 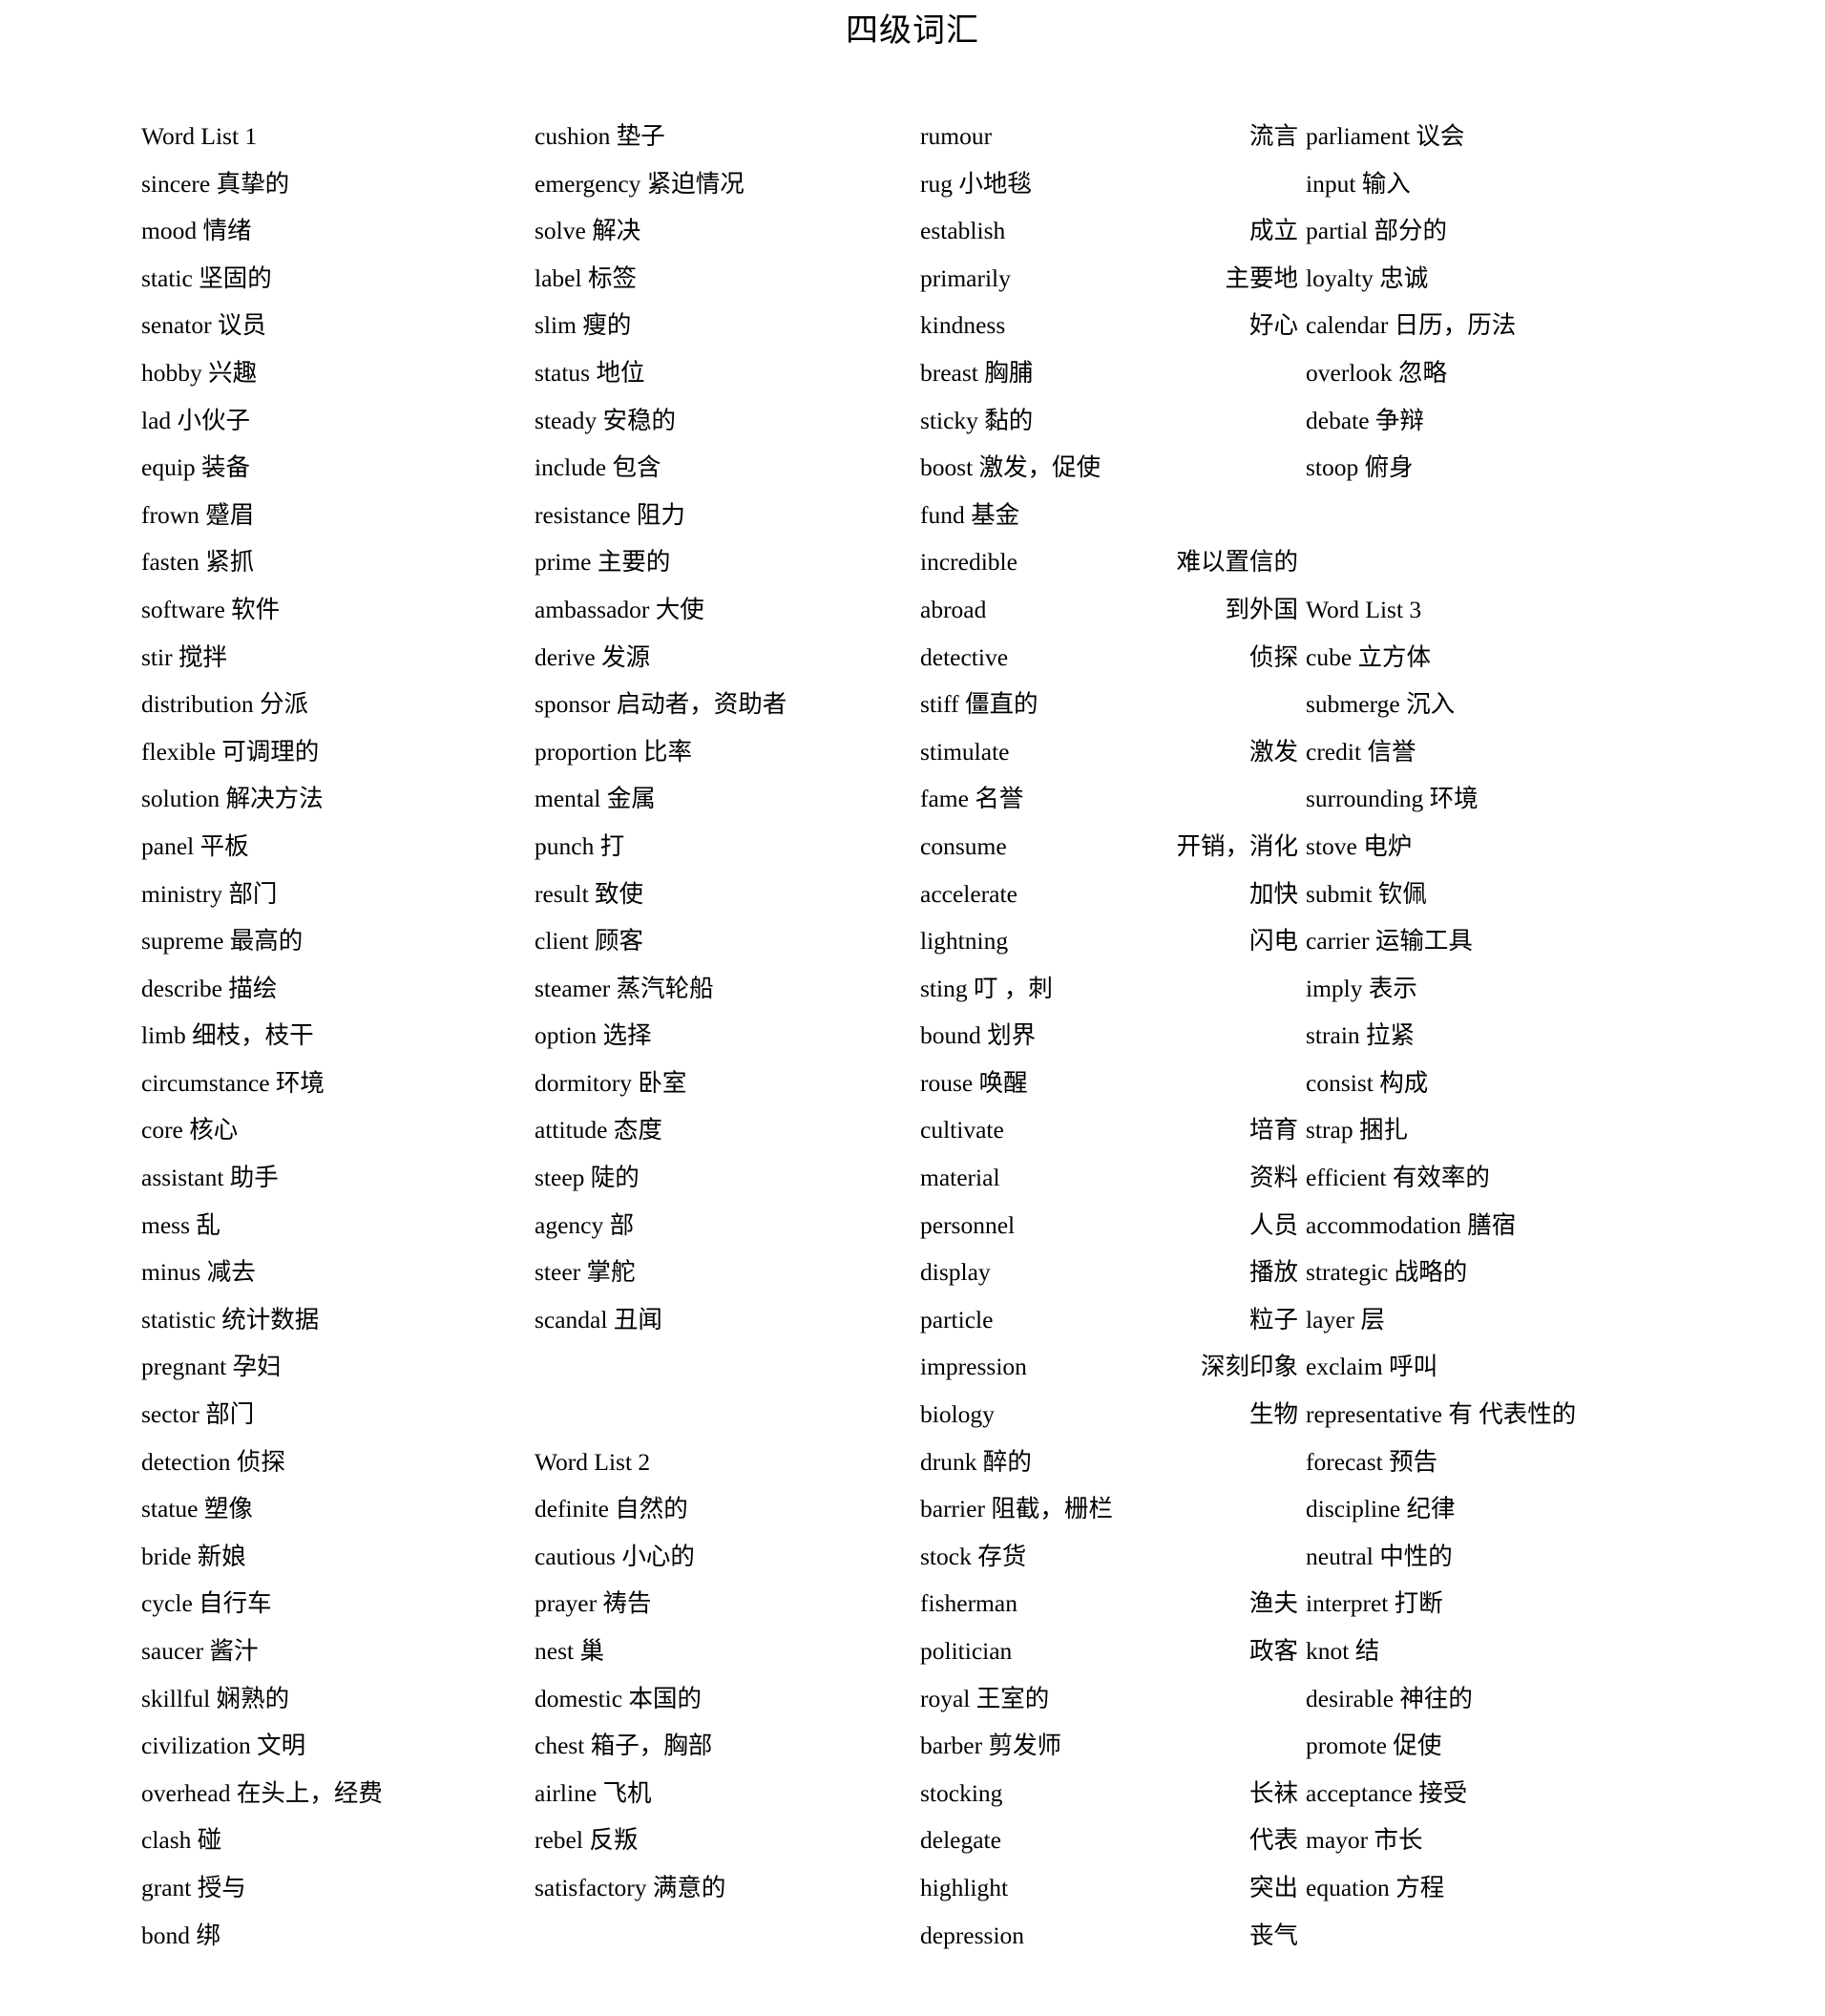 I want to click on entry-translation: 卧室, so click(x=663, y=1082).